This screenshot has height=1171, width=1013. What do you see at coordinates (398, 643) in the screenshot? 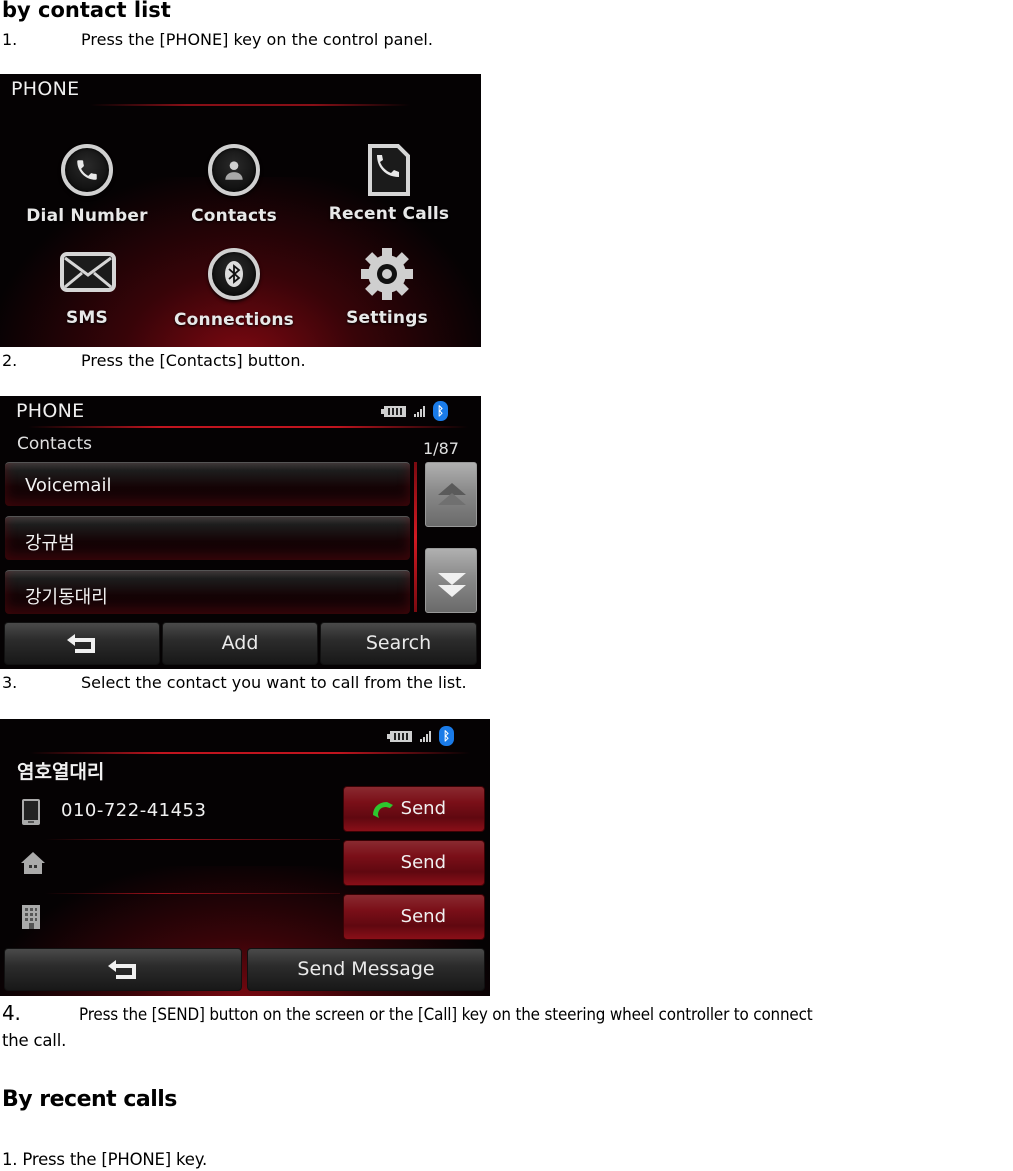
I see `search-button: Search` at bounding box center [398, 643].